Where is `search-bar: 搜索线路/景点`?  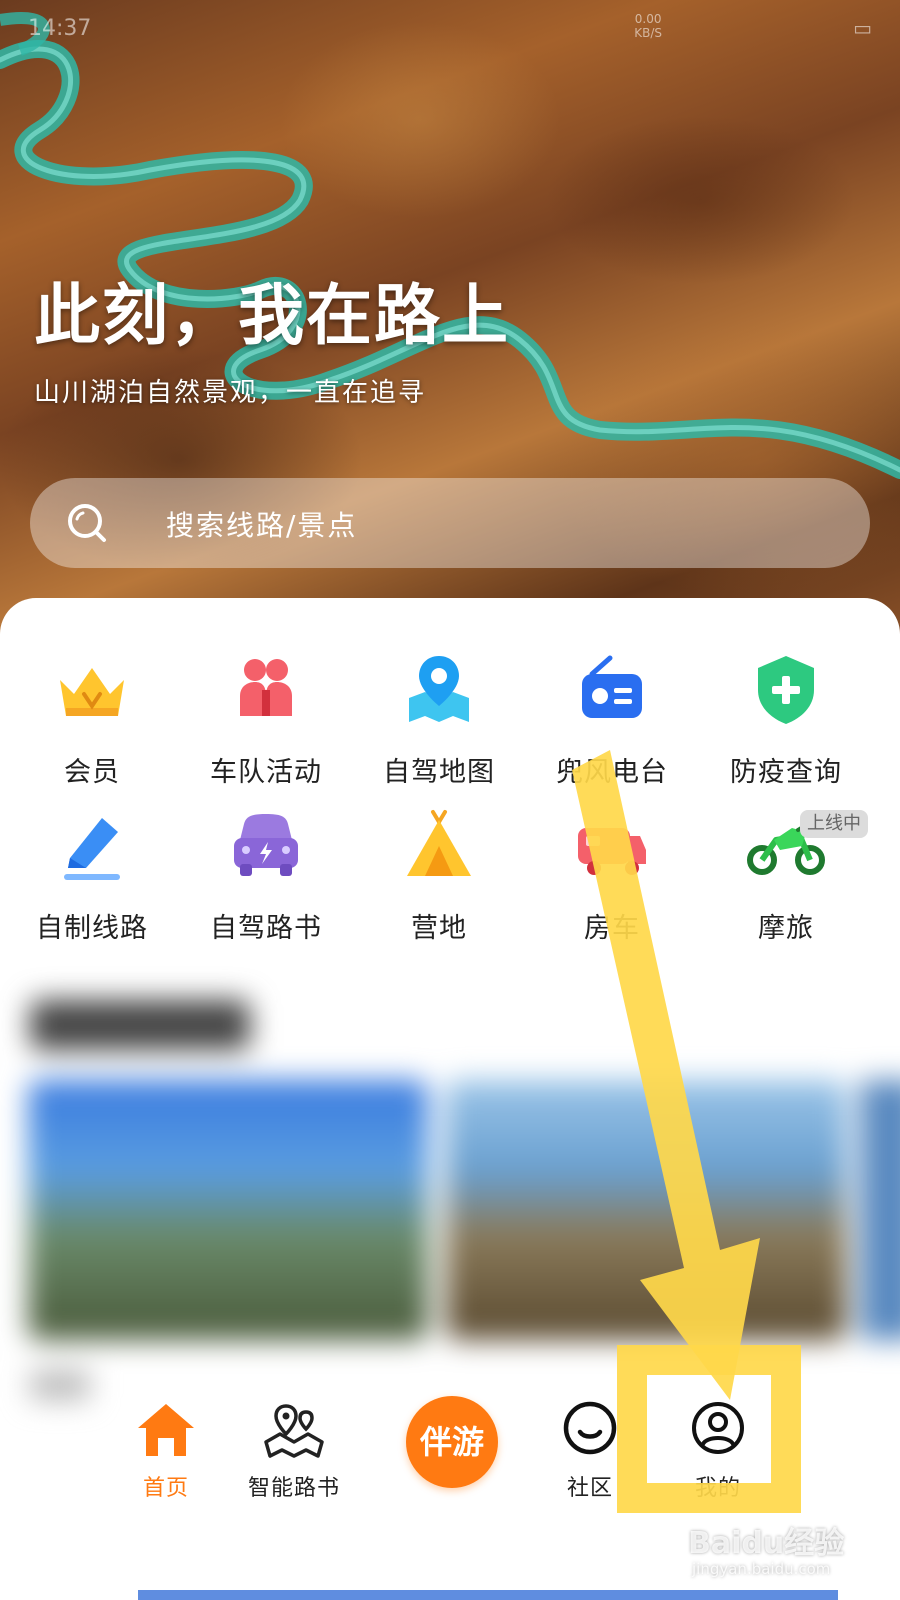
search-bar: 搜索线路/景点 is located at coordinates (450, 523).